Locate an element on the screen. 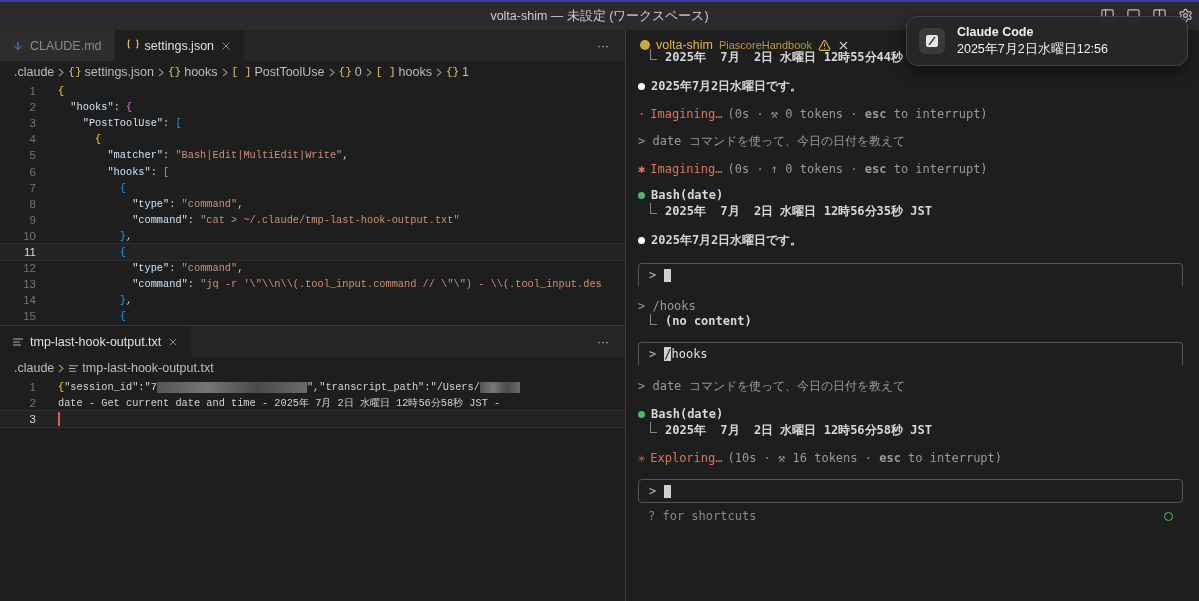  window-title: volta-shim — 未設定 (ワークスペース) is located at coordinates (599, 16).